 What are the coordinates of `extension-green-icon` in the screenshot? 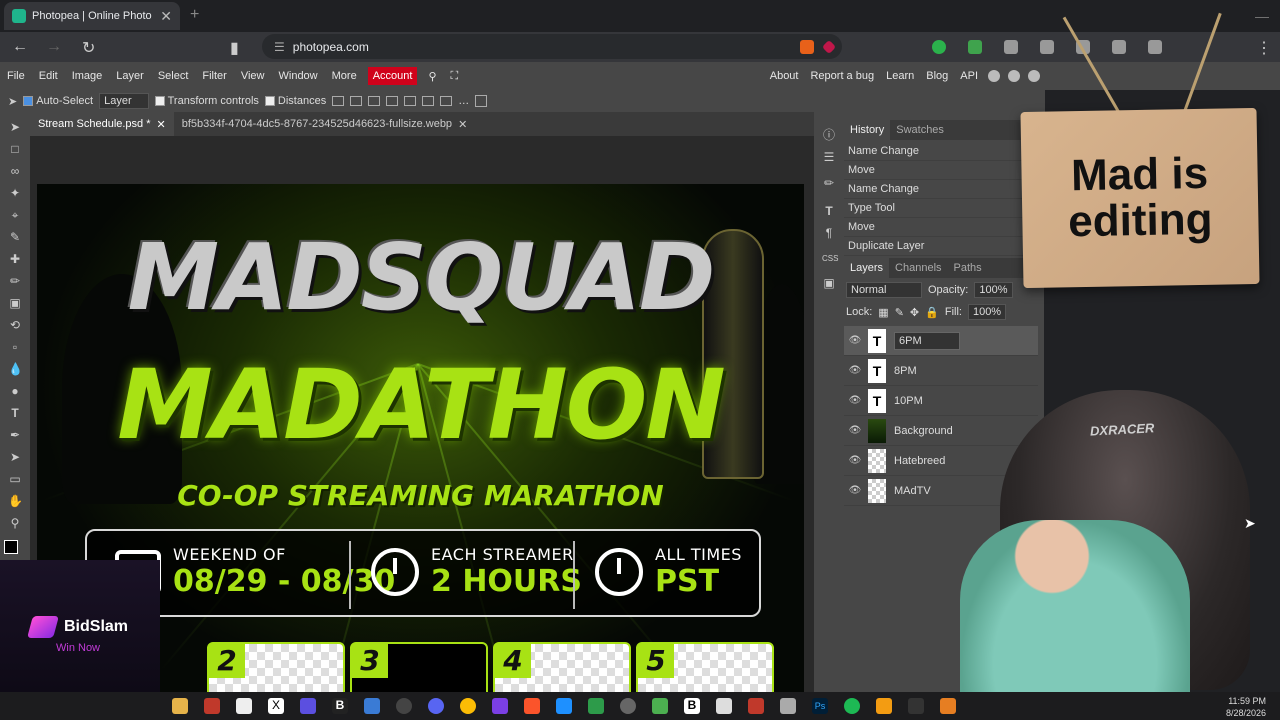 It's located at (939, 47).